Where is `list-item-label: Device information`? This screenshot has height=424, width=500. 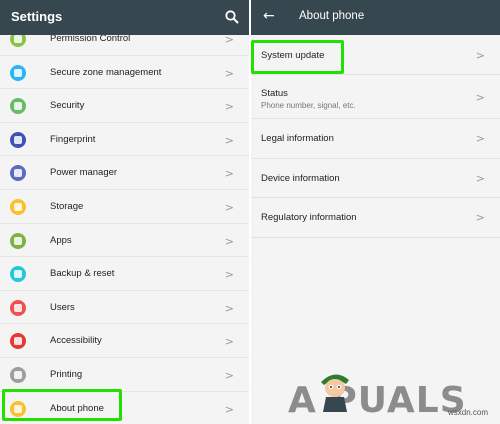 list-item-label: Device information is located at coordinates (300, 178).